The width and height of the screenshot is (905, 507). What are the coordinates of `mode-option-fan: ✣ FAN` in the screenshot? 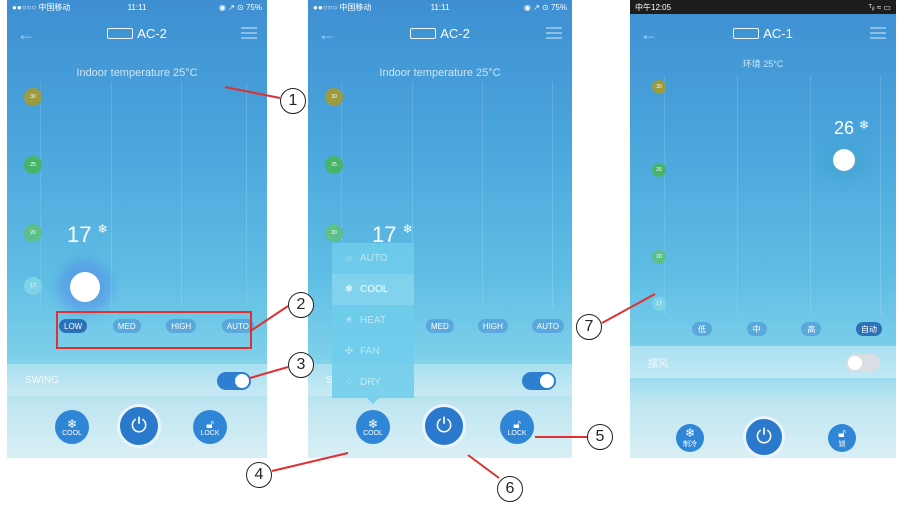 It's located at (373, 351).